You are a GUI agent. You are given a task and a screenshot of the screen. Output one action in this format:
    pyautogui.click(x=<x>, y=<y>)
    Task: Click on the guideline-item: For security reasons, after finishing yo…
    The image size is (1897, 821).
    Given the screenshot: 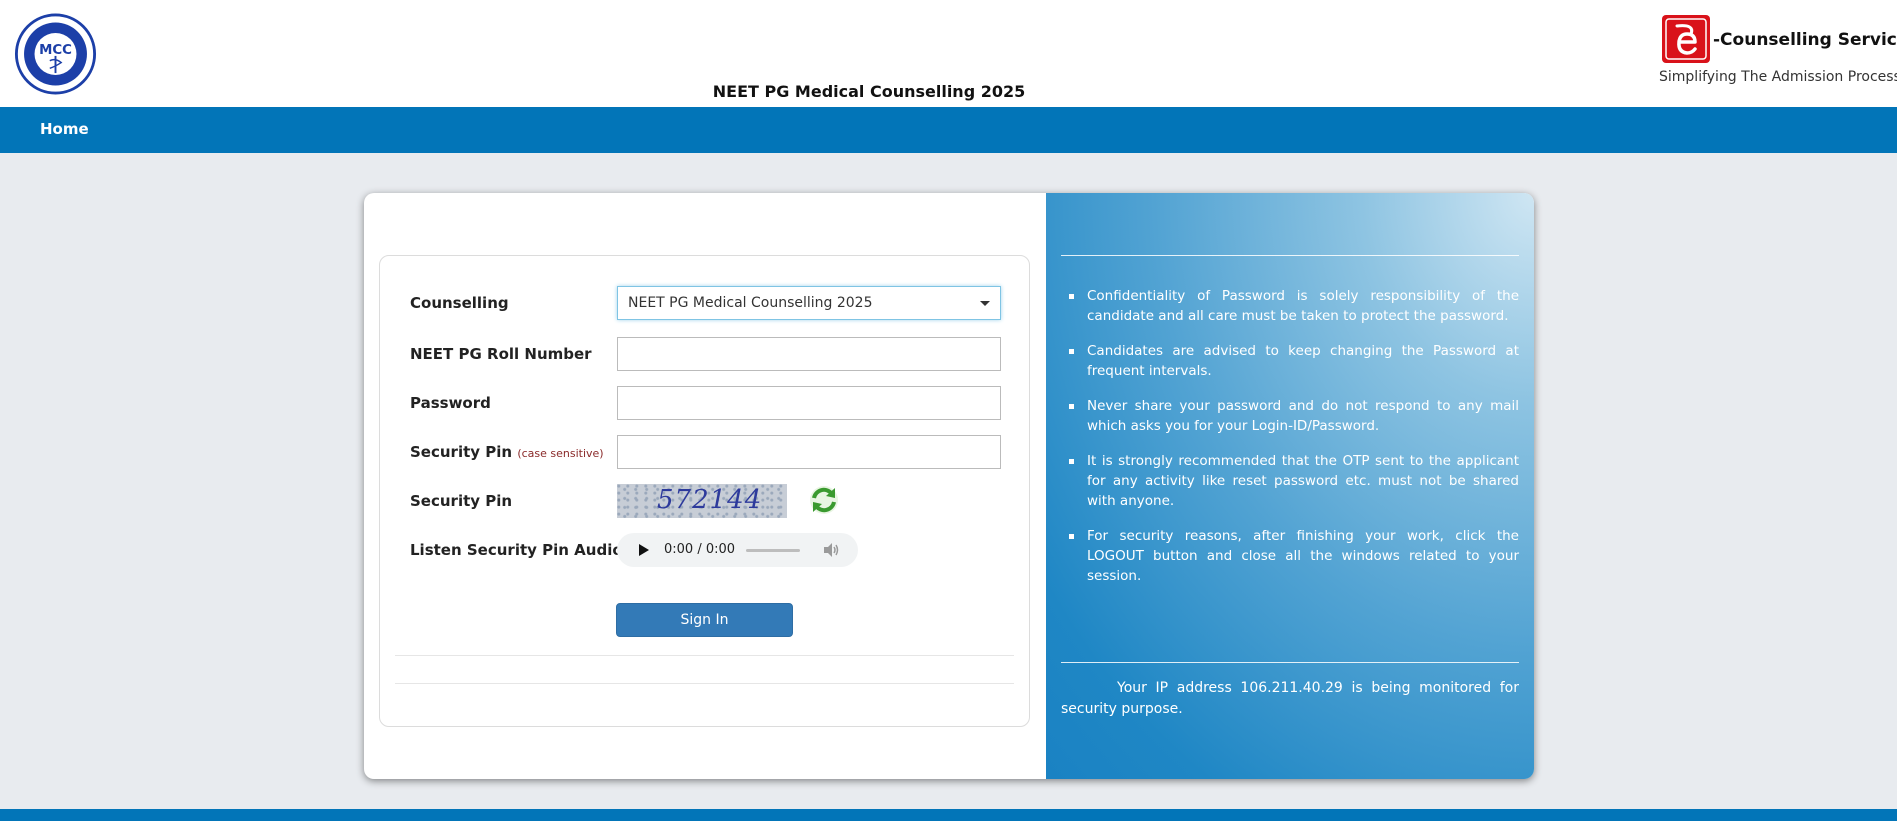 What is the action you would take?
    pyautogui.click(x=1290, y=556)
    